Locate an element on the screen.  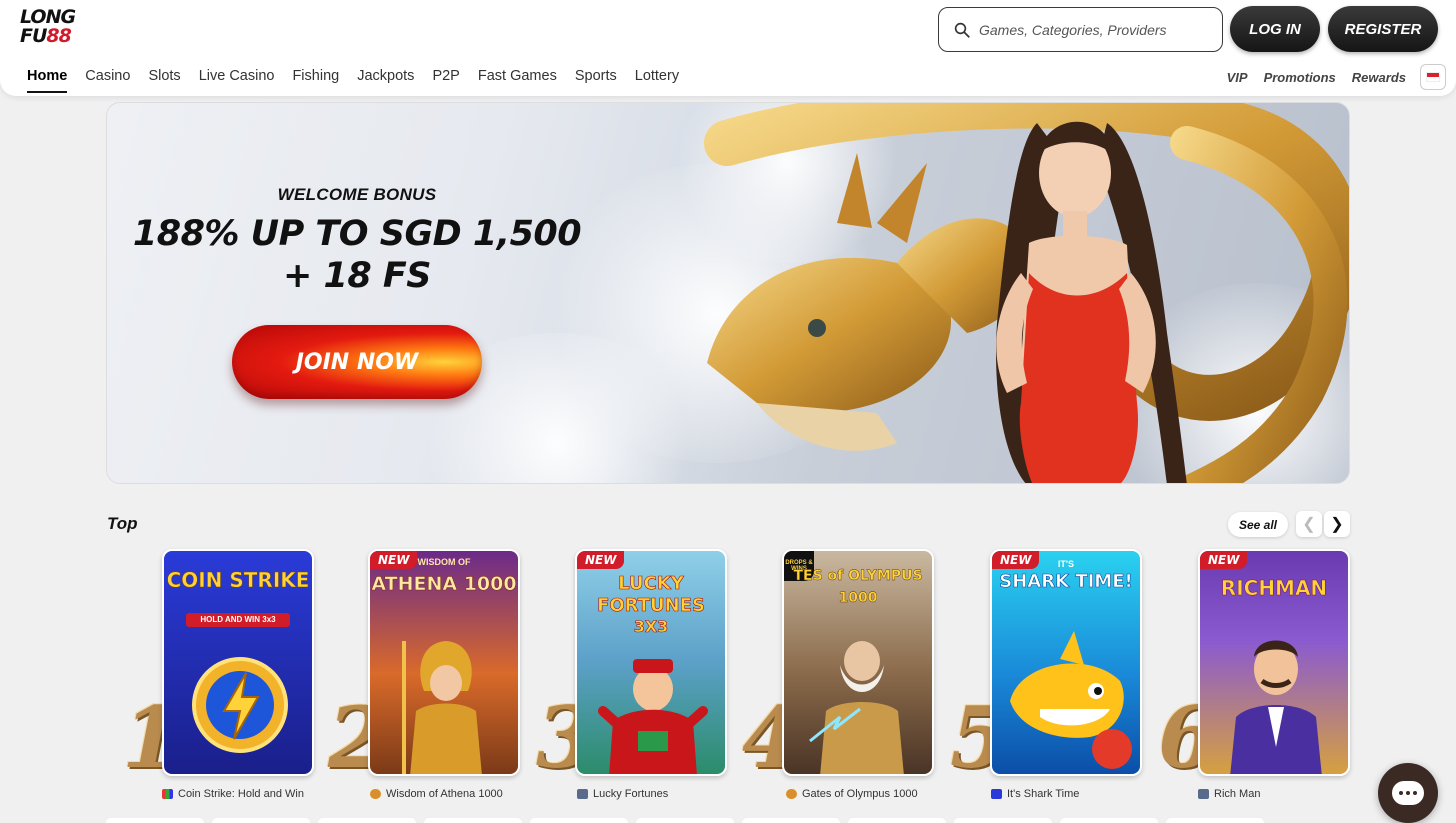
secondary-nav: VIP Promotions Rewards is located at coordinates (1332, 77).